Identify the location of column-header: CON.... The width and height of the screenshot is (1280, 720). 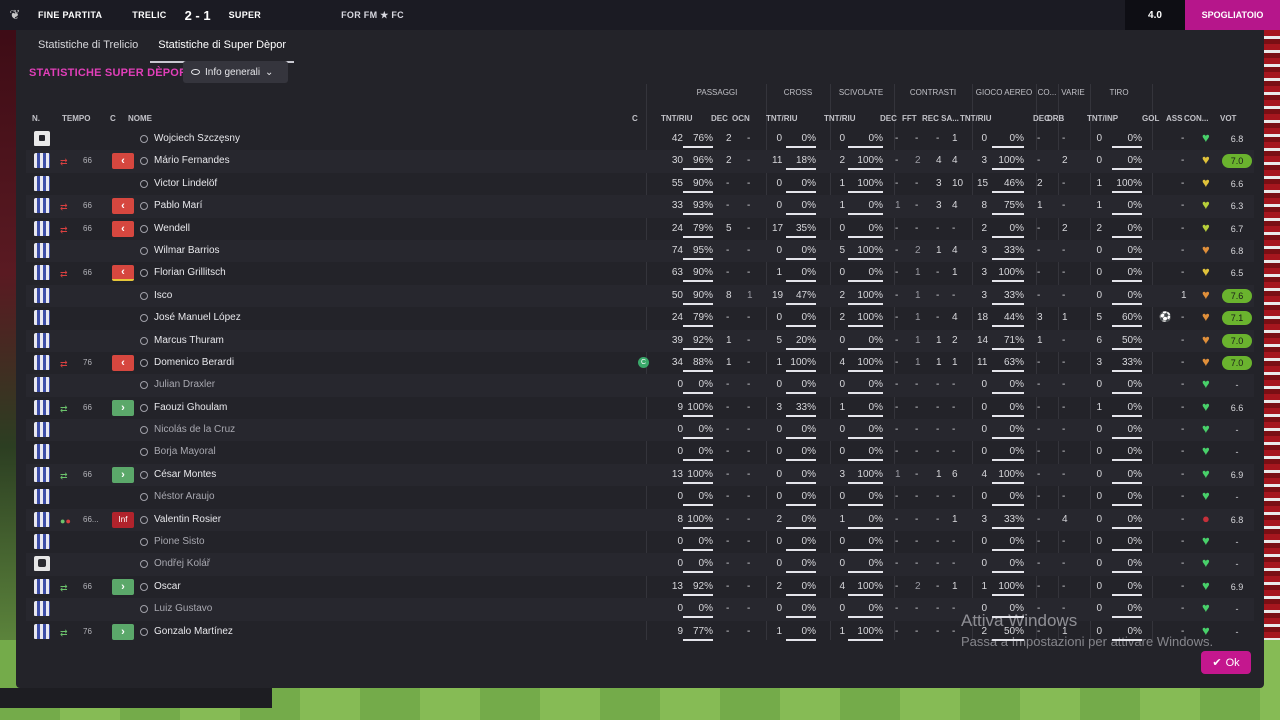
(1196, 118).